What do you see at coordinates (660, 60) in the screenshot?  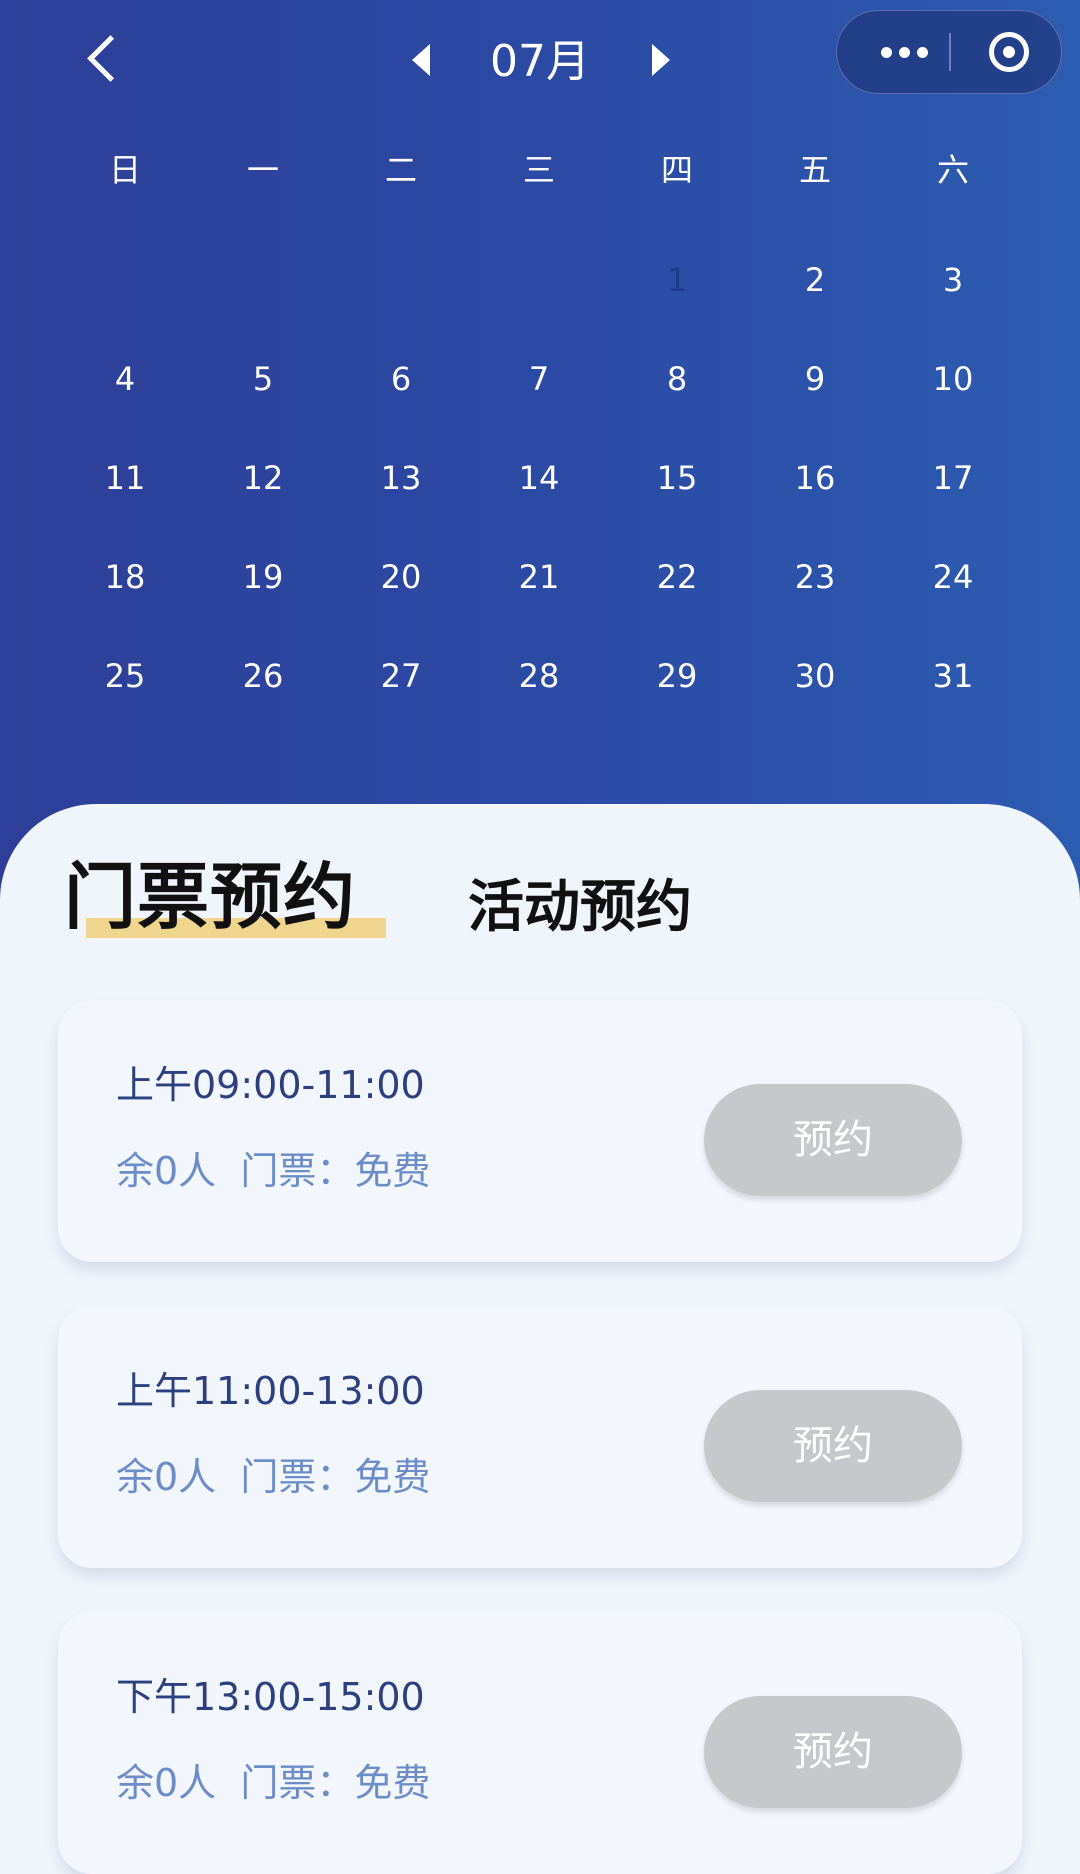 I see `next-month-arrow-icon` at bounding box center [660, 60].